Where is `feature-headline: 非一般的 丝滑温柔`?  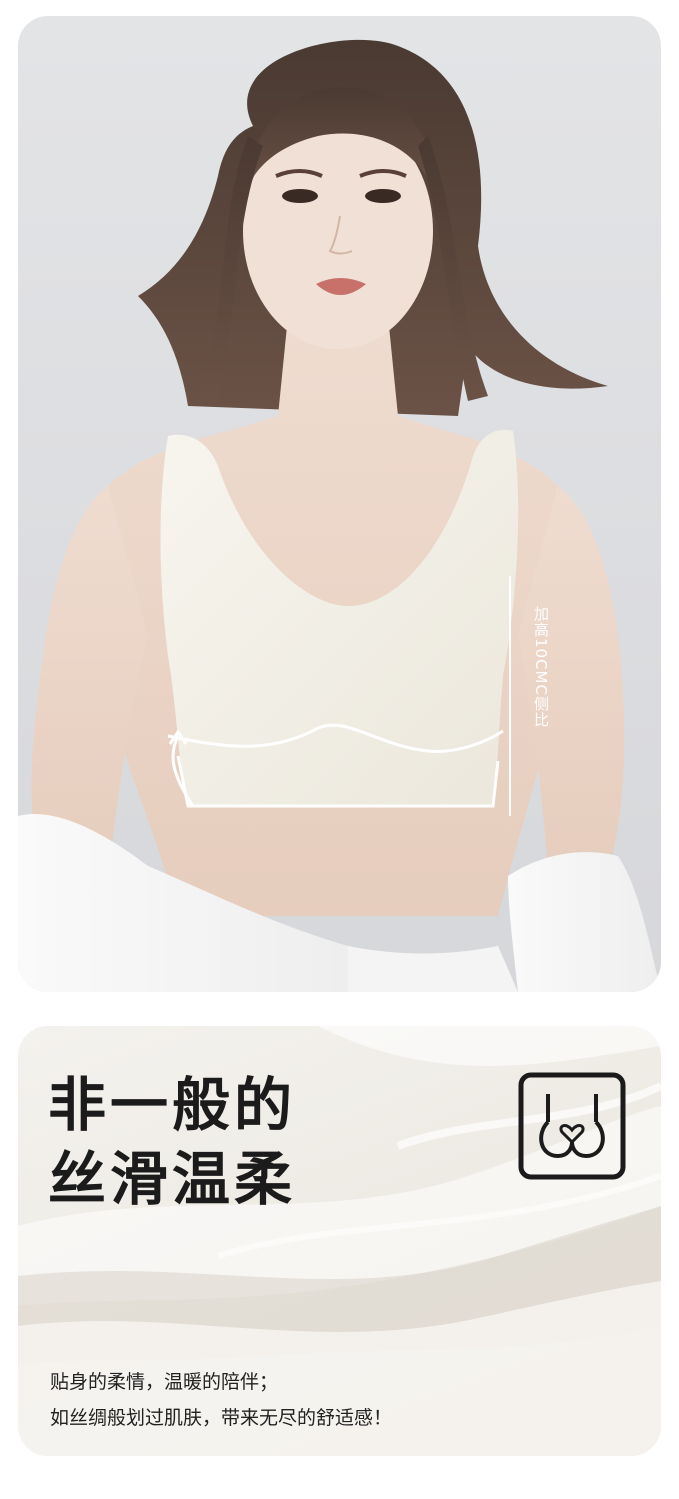
feature-headline: 非一般的 丝滑温柔 is located at coordinates (172, 1142).